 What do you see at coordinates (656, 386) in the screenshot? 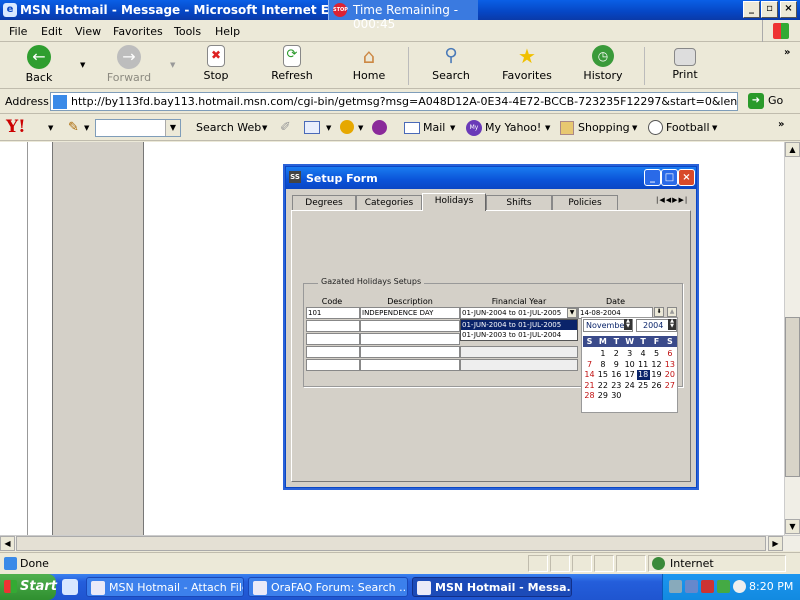
I see `calendar-day: 26` at bounding box center [656, 386].